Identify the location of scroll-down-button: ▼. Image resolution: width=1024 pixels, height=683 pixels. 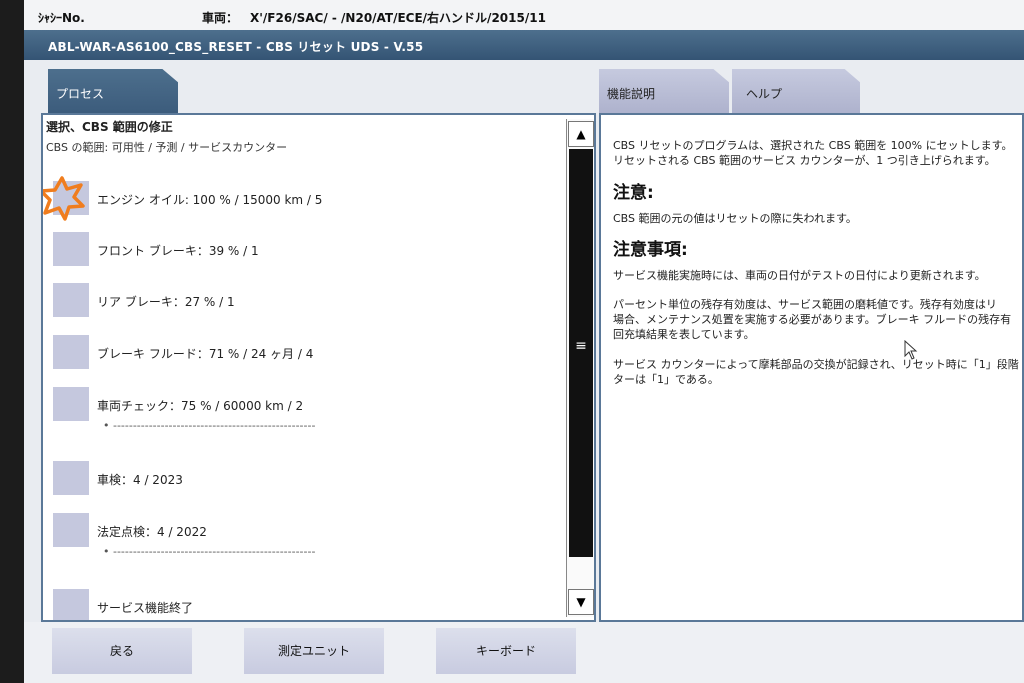
(581, 602).